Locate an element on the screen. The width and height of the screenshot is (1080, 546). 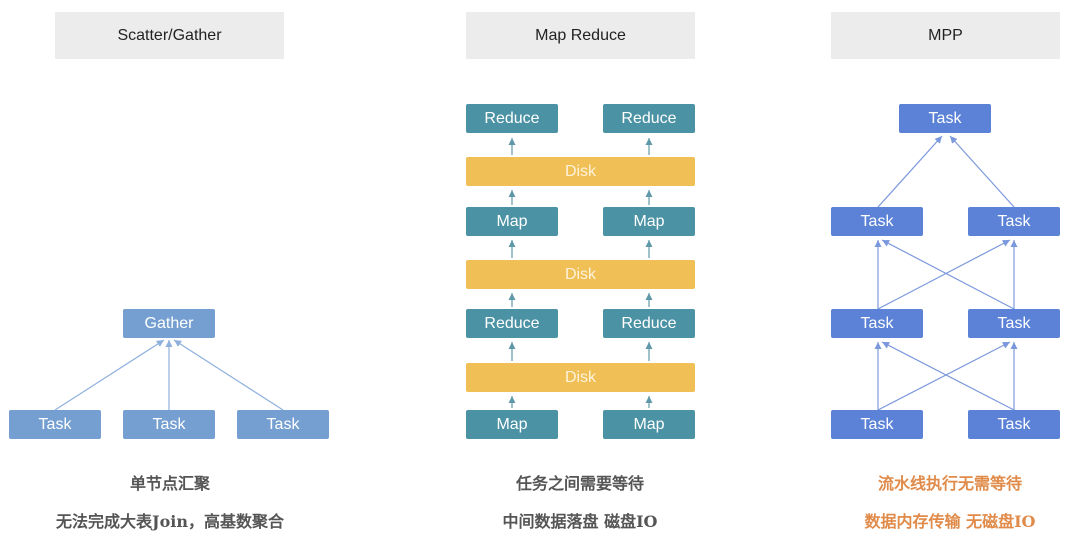
scatter-gather-header: Scatter/Gather is located at coordinates (169, 35).